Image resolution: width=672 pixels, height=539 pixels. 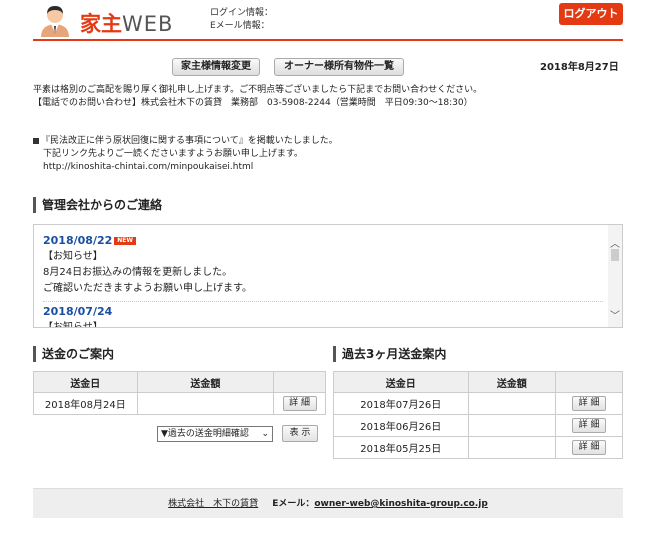 I want to click on email-info-label: Eメール情報：, so click(x=240, y=26).